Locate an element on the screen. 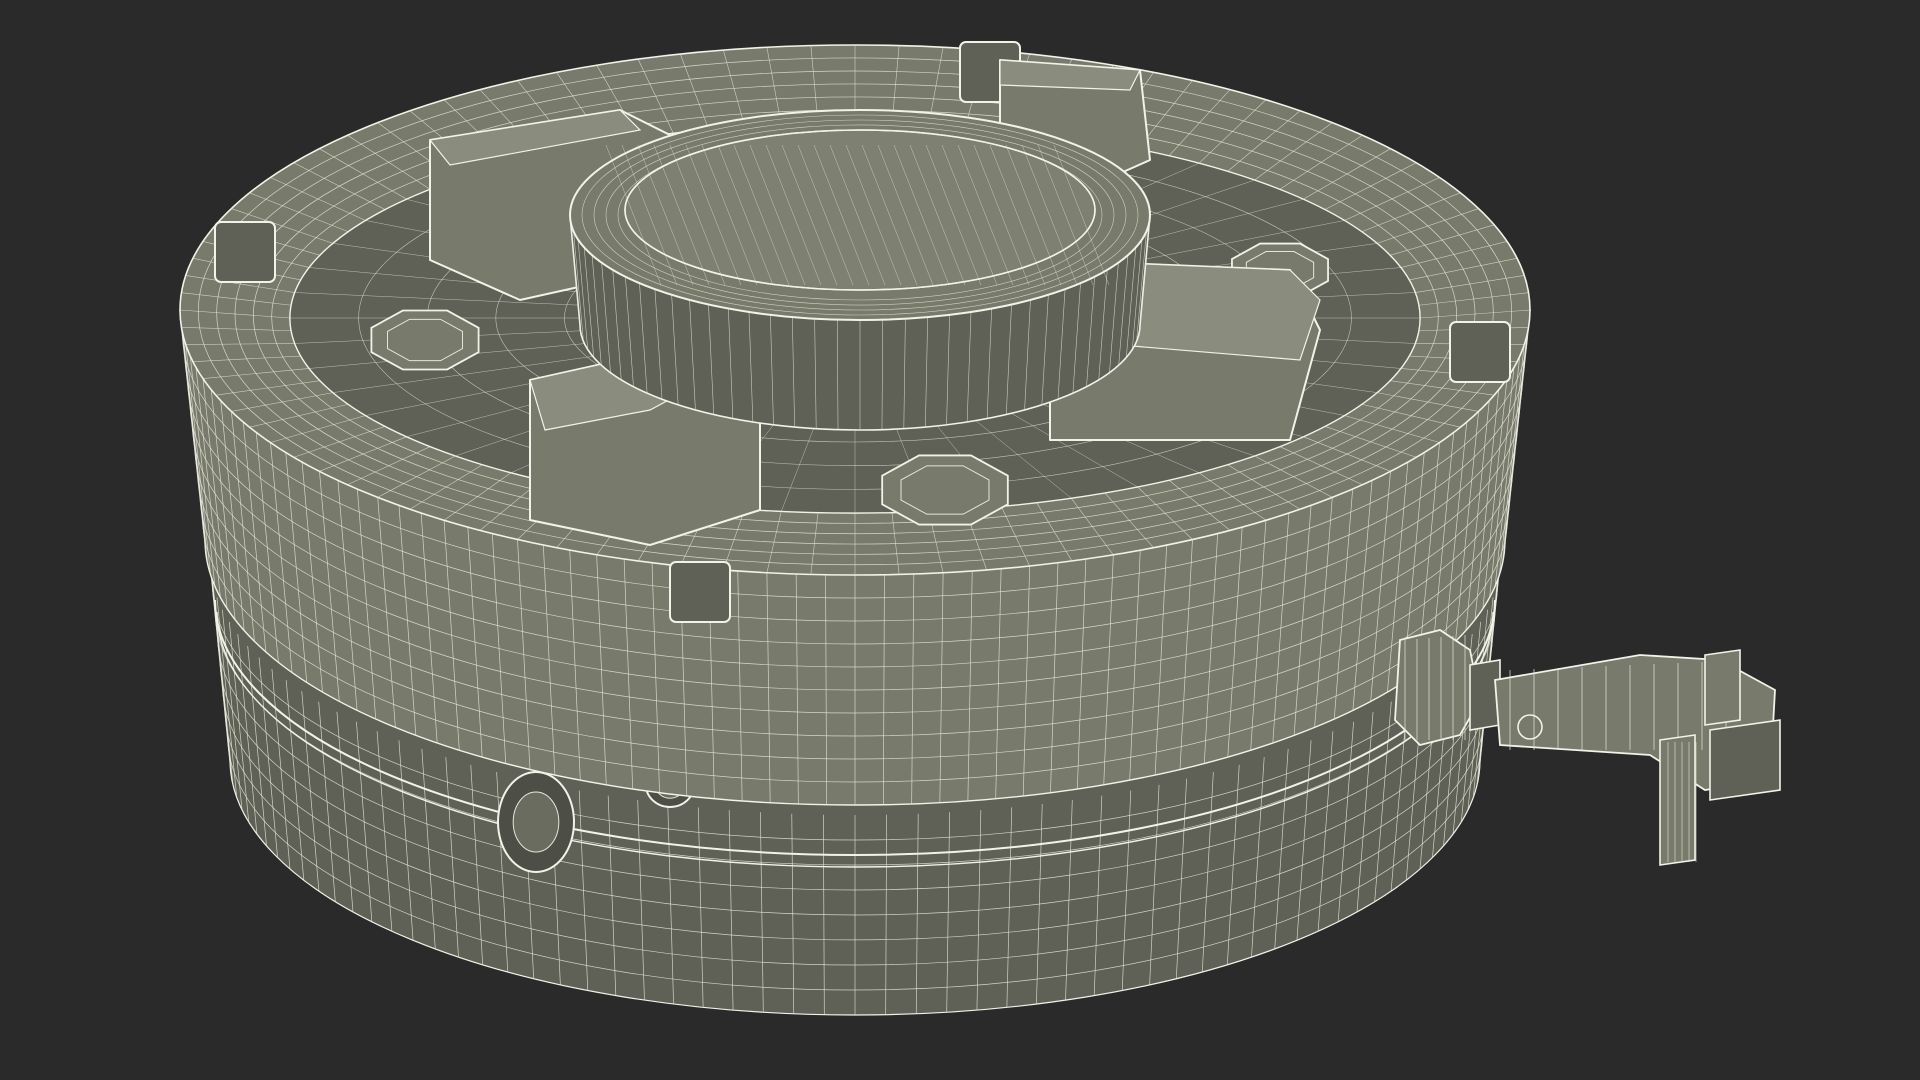 Image resolution: width=1920 pixels, height=1080 pixels. fuse-handle-box is located at coordinates (1745, 760).